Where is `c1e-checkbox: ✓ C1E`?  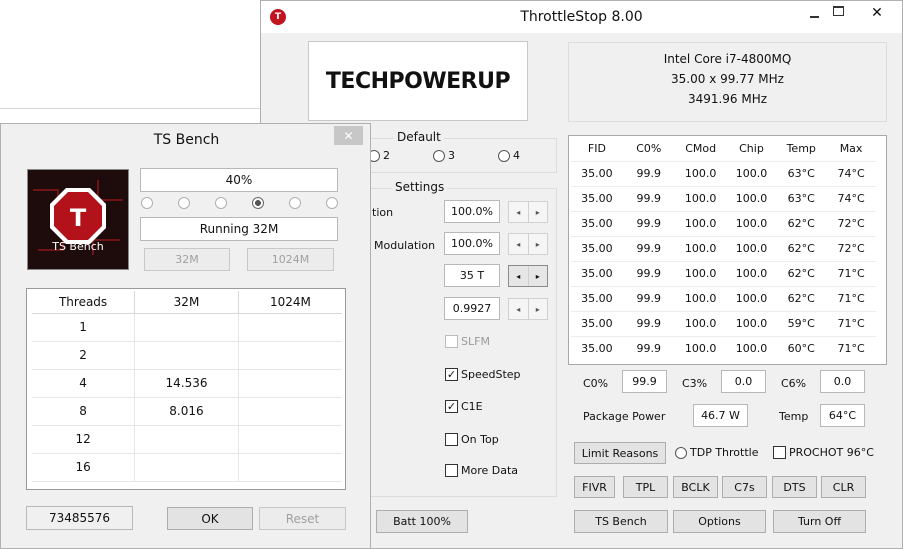
c1e-checkbox: ✓ C1E is located at coordinates (464, 406).